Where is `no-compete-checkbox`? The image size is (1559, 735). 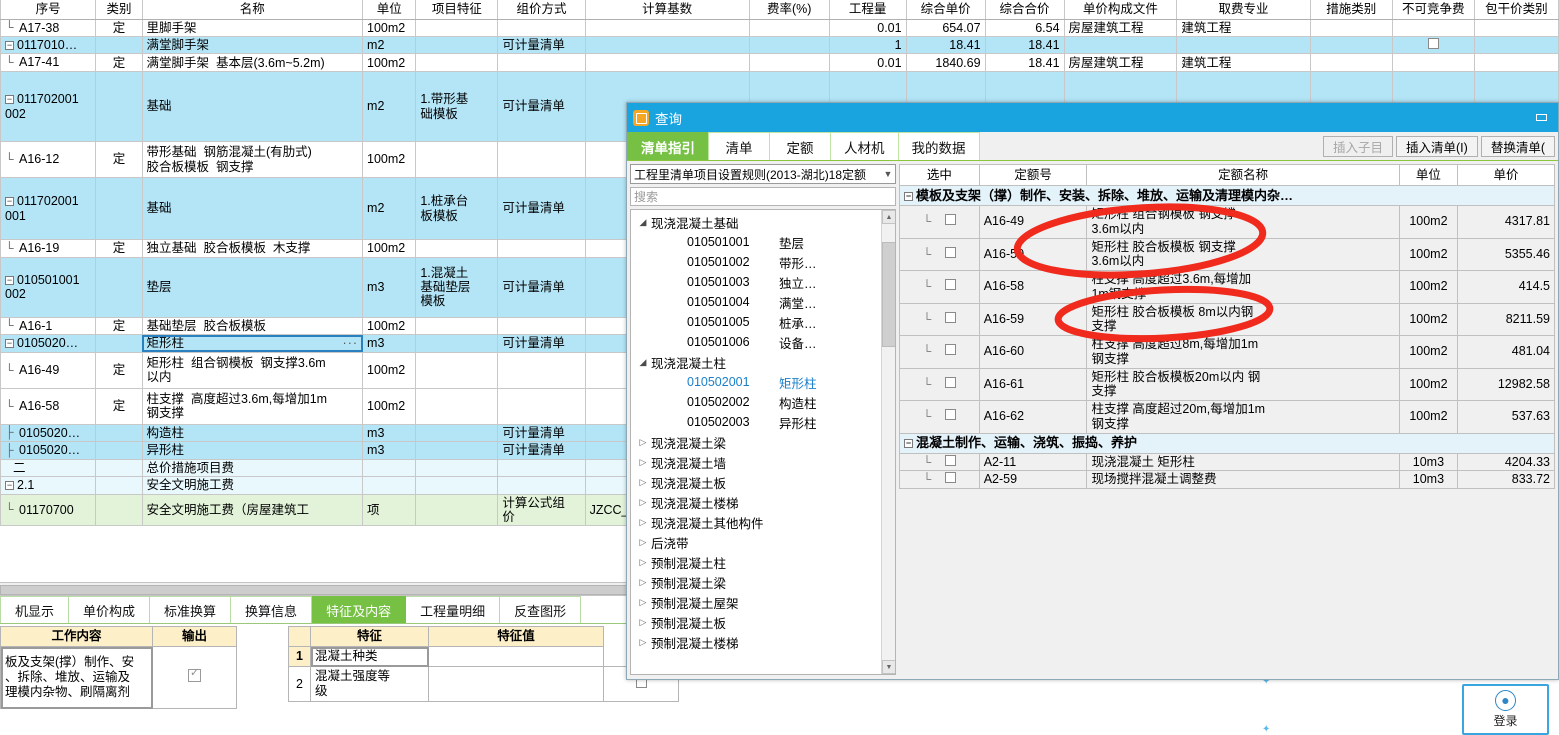
no-compete-checkbox is located at coordinates (1433, 44).